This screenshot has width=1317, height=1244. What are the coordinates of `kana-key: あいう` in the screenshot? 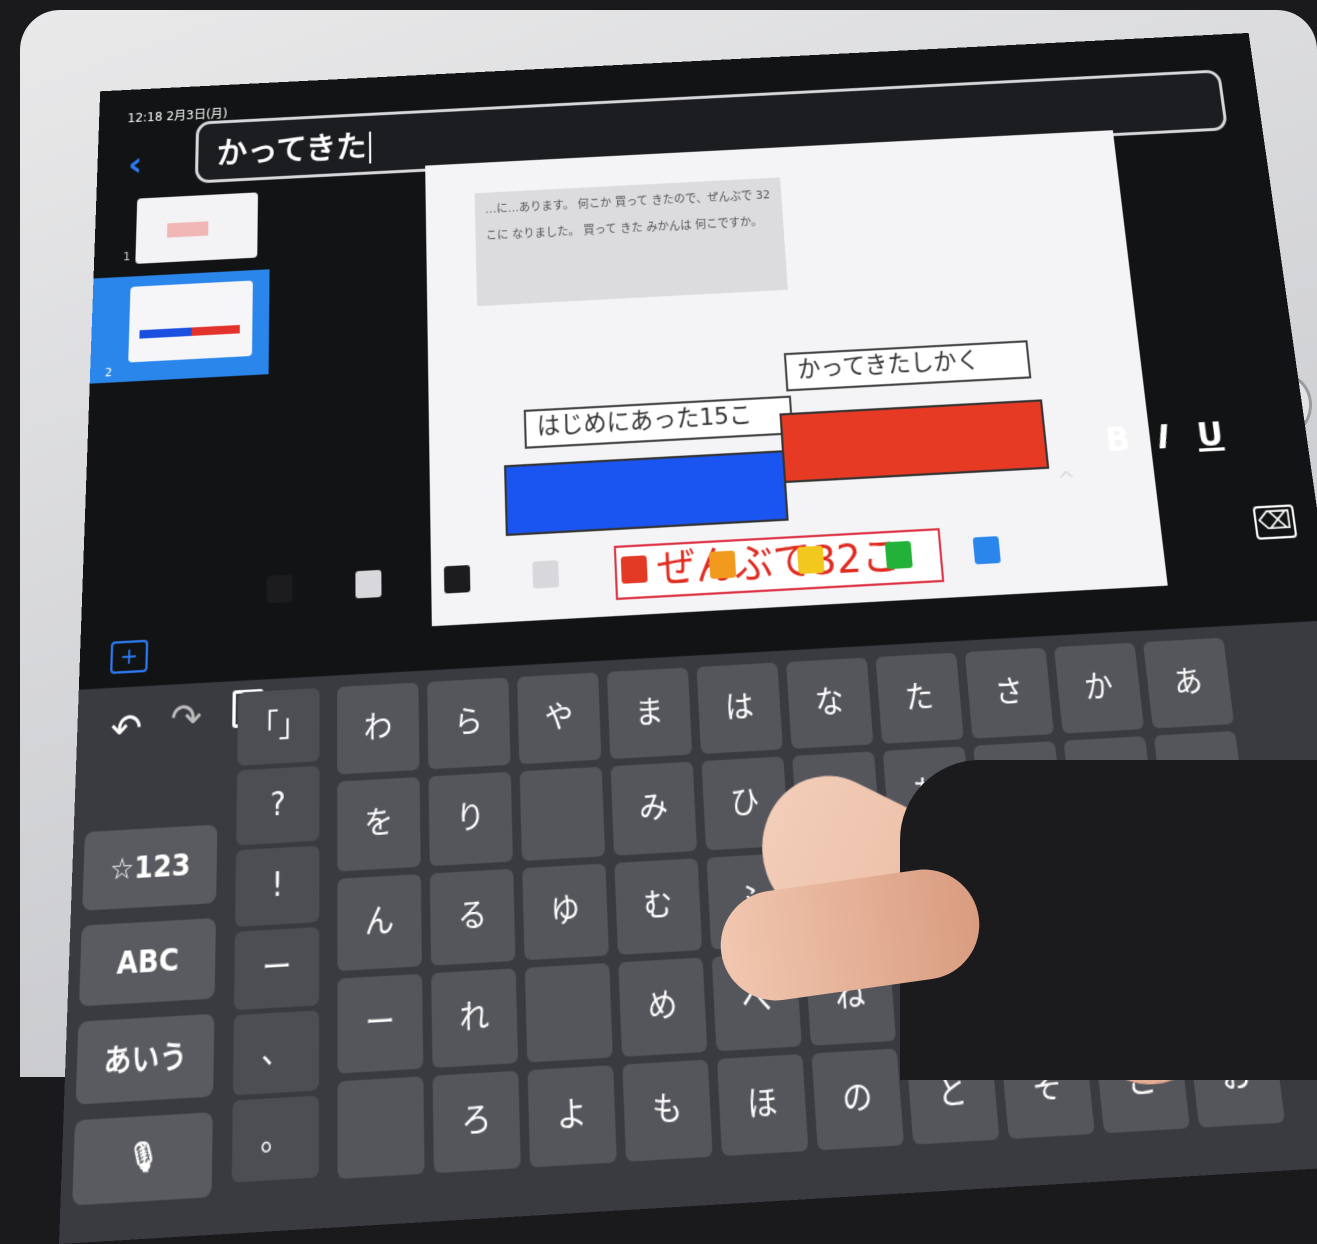 It's located at (145, 1059).